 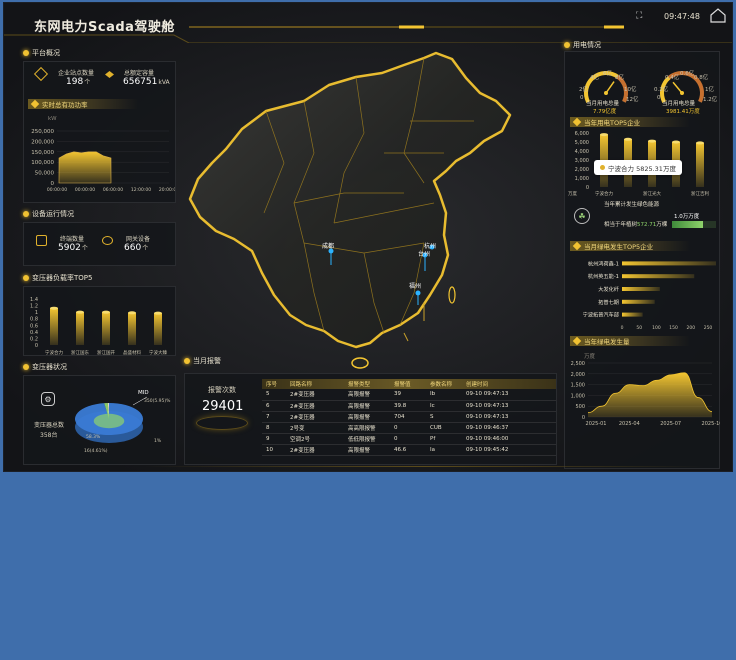 What do you see at coordinates (415, 286) in the screenshot?
I see `map-label-fuzhou: 福州` at bounding box center [415, 286].